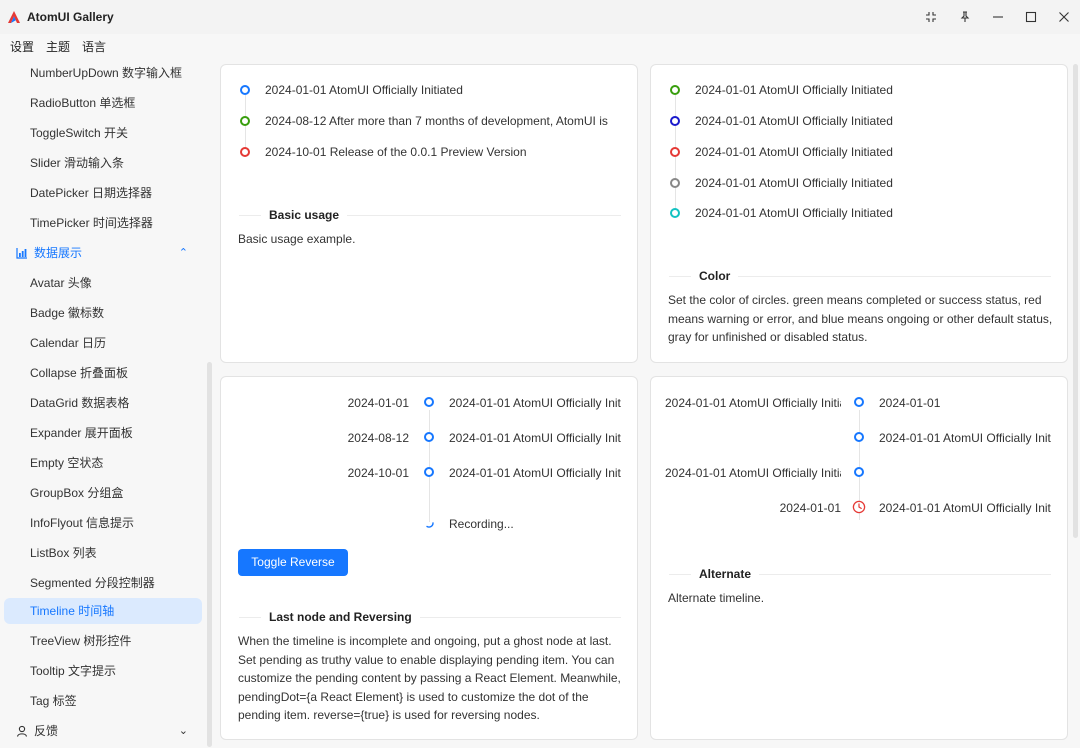 The image size is (1080, 748). What do you see at coordinates (103, 671) in the screenshot?
I see `sidebar-item-tooltip: Tooltip 文字提示` at bounding box center [103, 671].